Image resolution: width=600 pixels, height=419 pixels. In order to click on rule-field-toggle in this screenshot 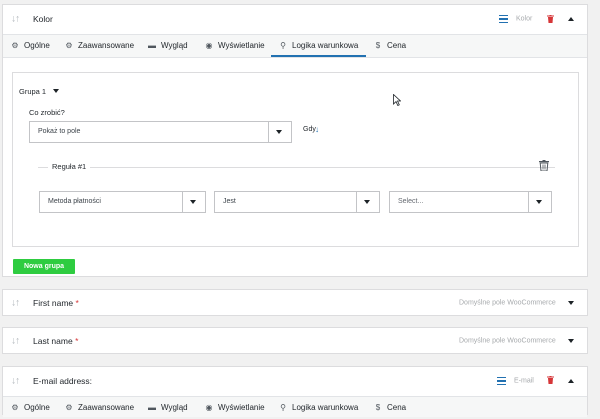, I will do `click(193, 202)`.